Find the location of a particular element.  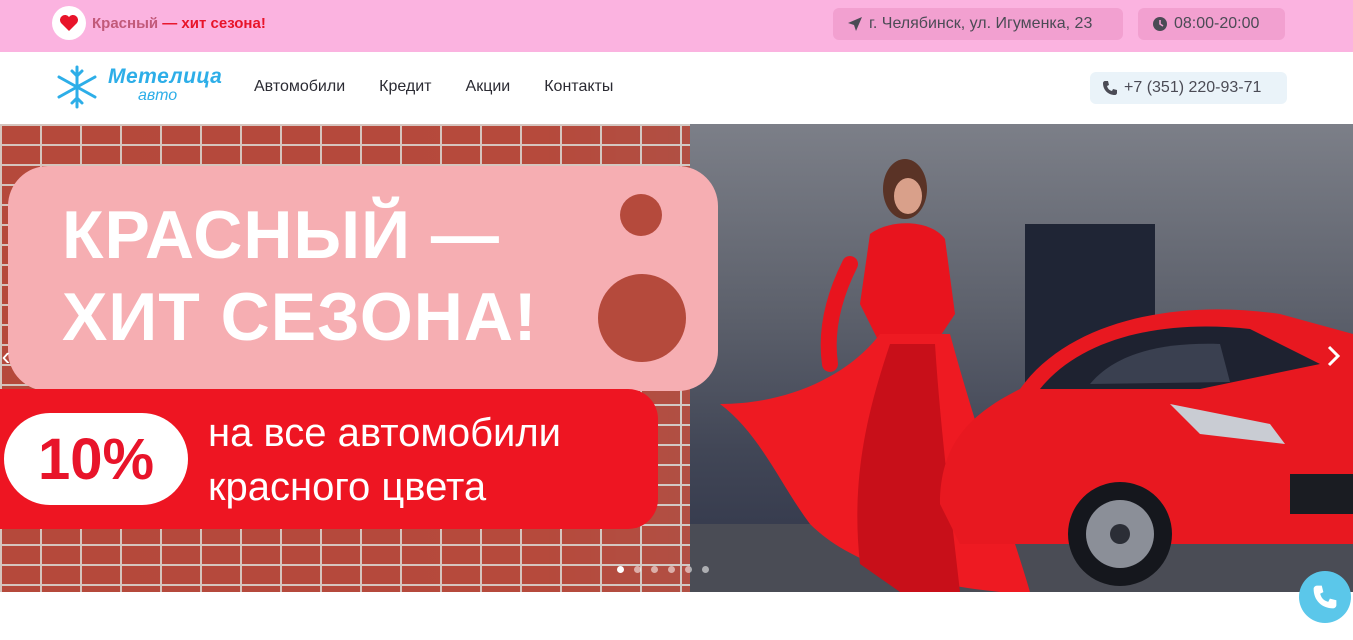

offer-text: на все автомобили красного цвета is located at coordinates (384, 460).